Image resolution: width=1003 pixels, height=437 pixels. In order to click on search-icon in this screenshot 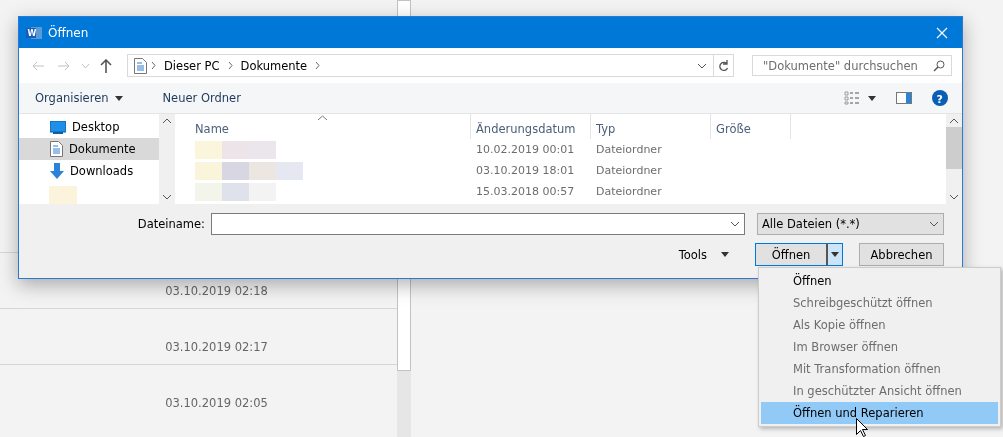, I will do `click(939, 65)`.